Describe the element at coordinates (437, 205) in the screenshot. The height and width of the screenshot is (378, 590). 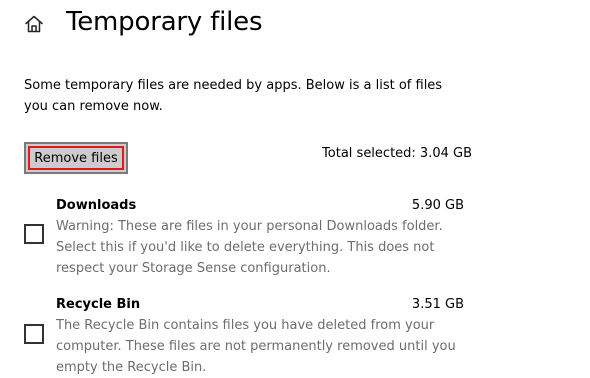
I see `file-item-size: 5.90 GB` at that location.